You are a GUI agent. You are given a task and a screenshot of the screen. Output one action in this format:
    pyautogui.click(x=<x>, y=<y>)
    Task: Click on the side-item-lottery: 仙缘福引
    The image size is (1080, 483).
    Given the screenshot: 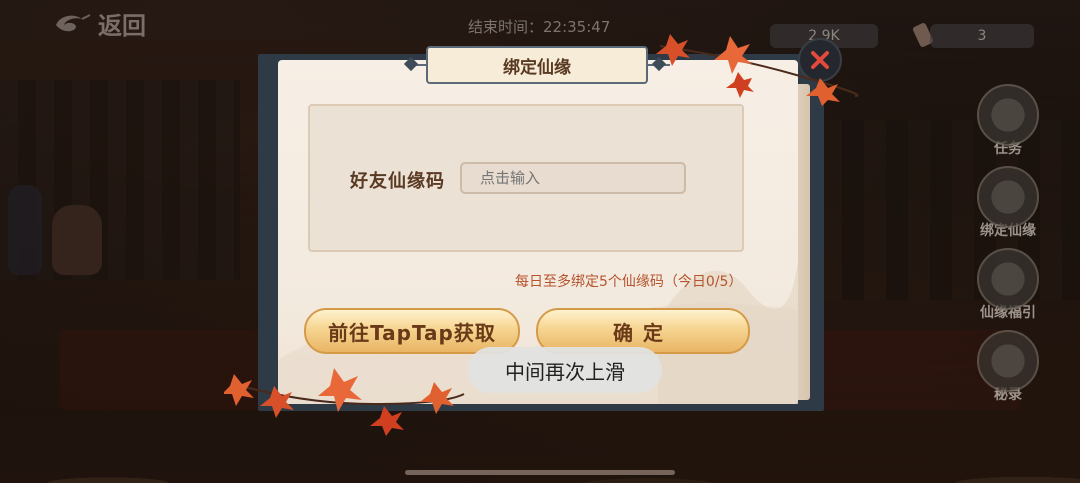 What is the action you would take?
    pyautogui.click(x=1008, y=285)
    